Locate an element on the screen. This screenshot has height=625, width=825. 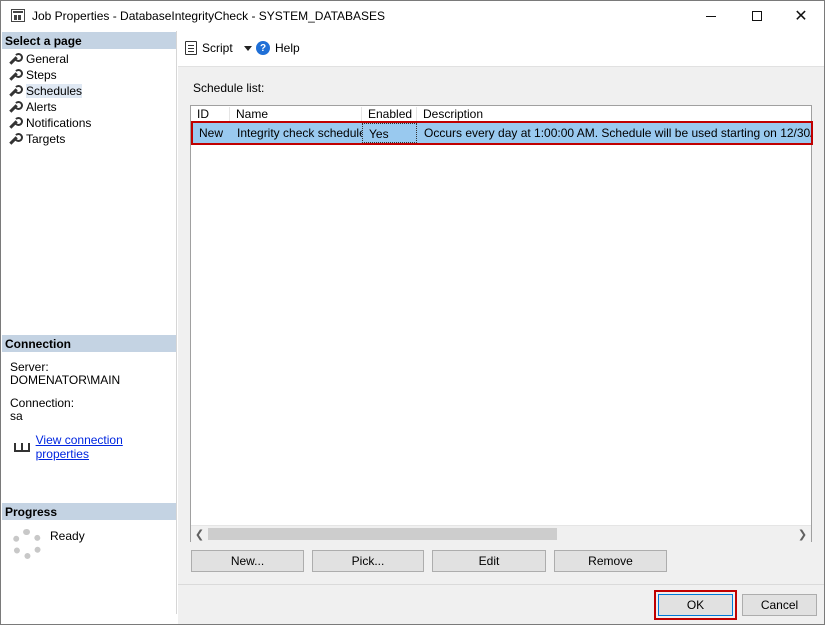
help-icon: ? is located at coordinates (263, 48).